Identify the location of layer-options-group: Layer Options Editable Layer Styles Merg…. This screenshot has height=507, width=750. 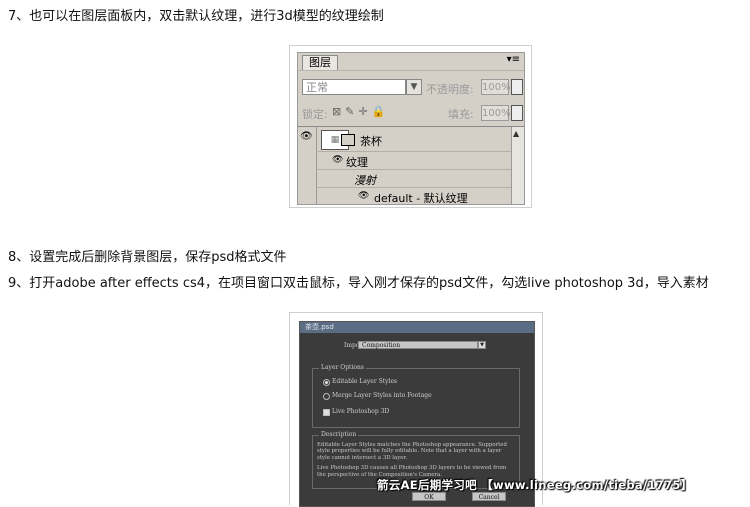
(416, 396).